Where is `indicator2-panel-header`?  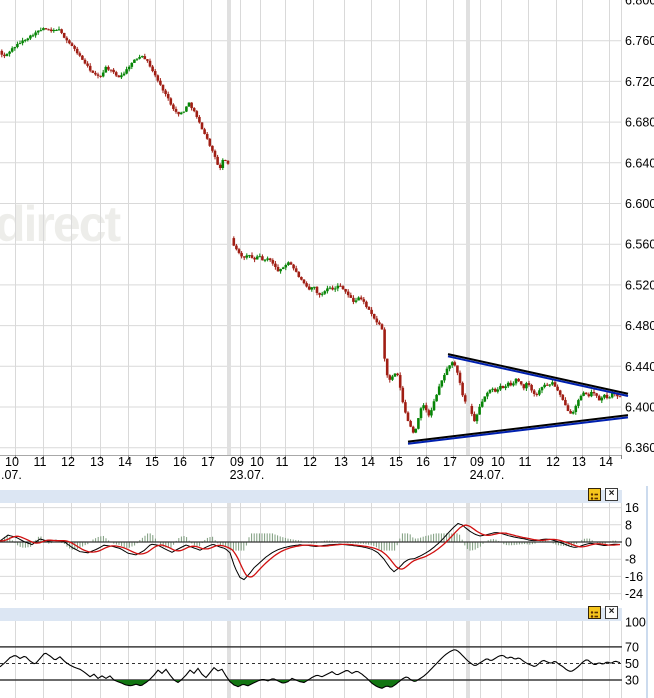
indicator2-panel-header is located at coordinates (311, 614).